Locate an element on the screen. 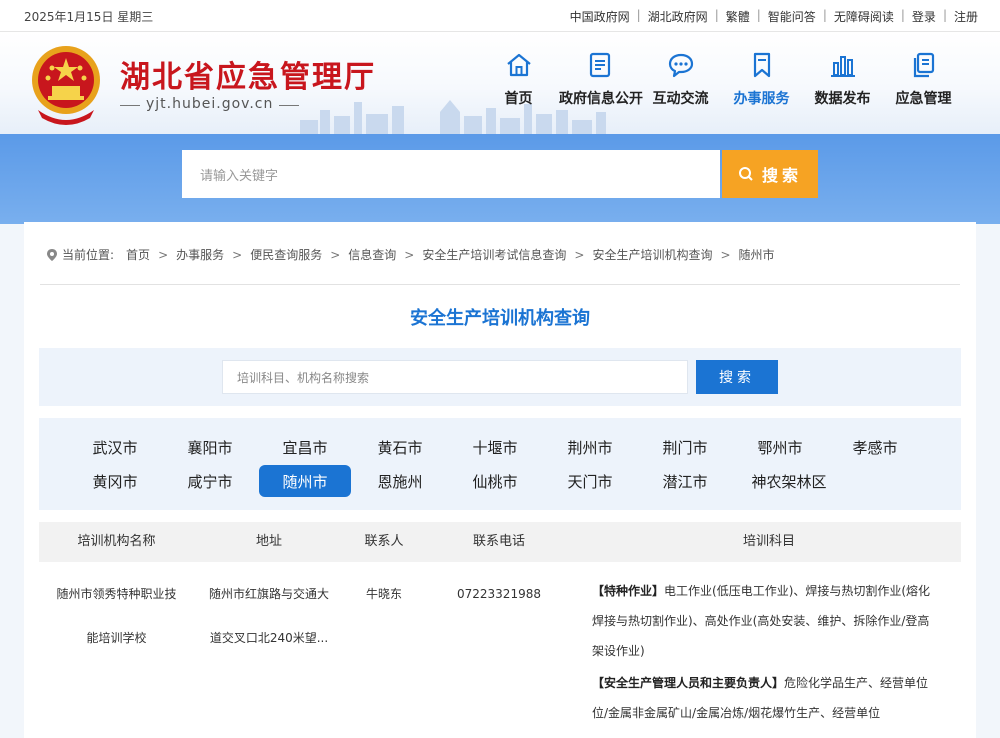 Image resolution: width=1000 pixels, height=738 pixels. nav-gov-info: 政府信息公开 is located at coordinates (601, 79).